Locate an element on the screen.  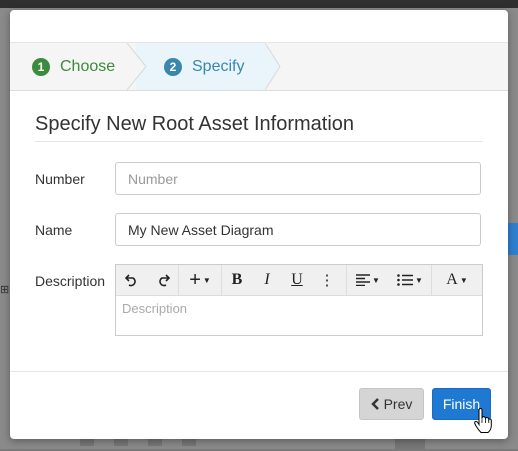
number-label: Number is located at coordinates (60, 179).